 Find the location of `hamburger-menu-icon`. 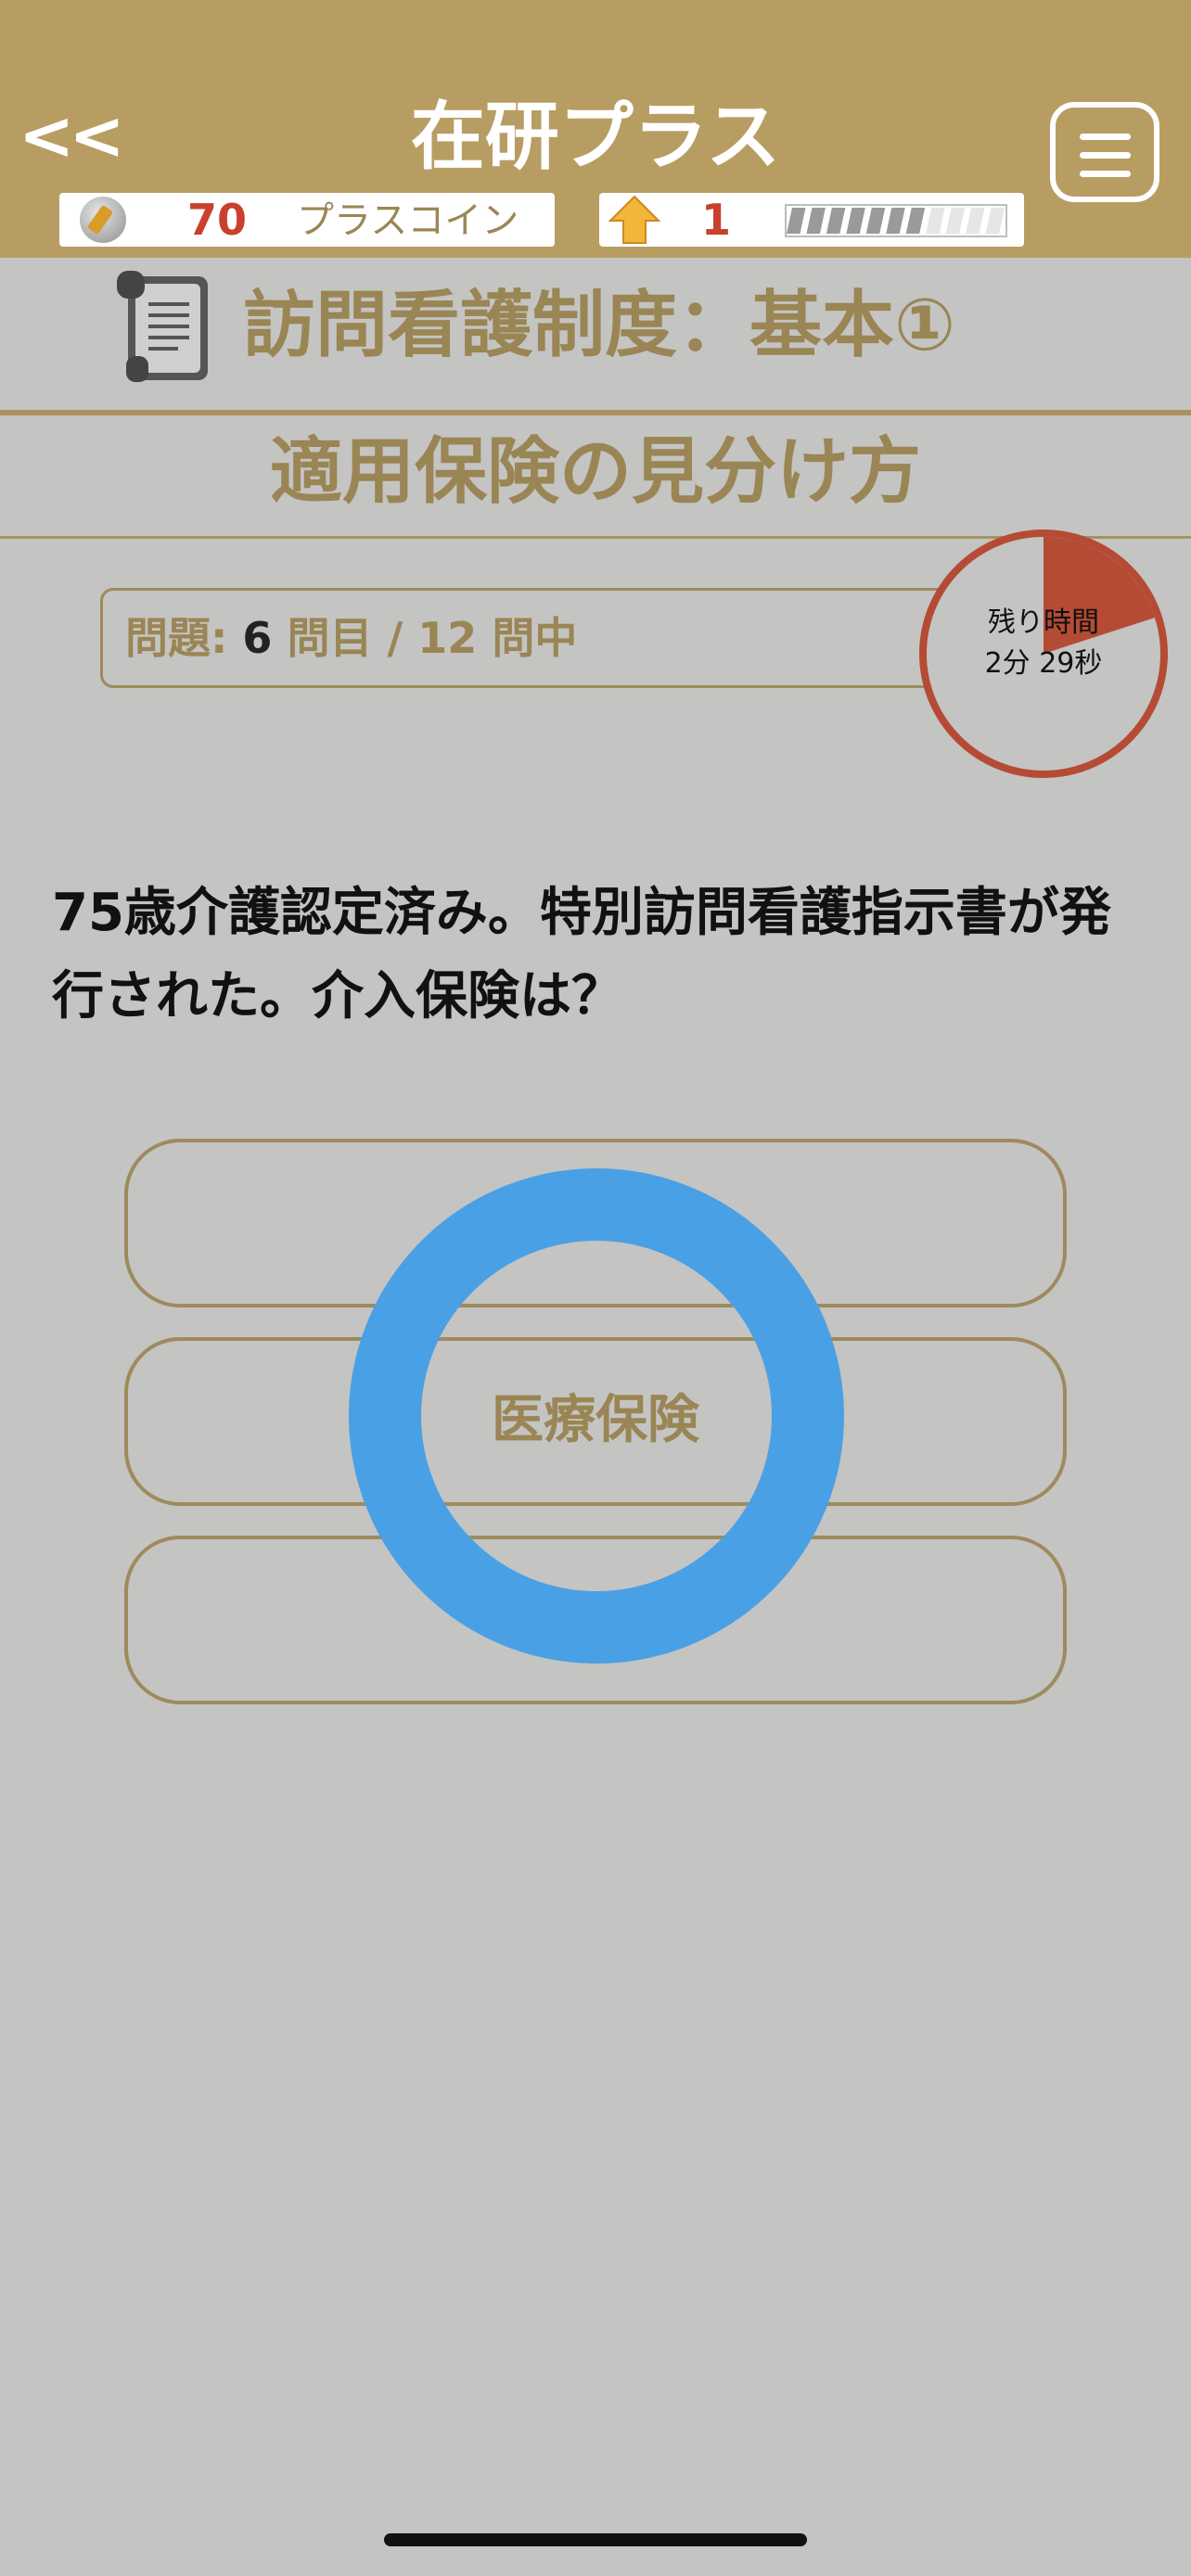

hamburger-menu-icon is located at coordinates (1104, 152).